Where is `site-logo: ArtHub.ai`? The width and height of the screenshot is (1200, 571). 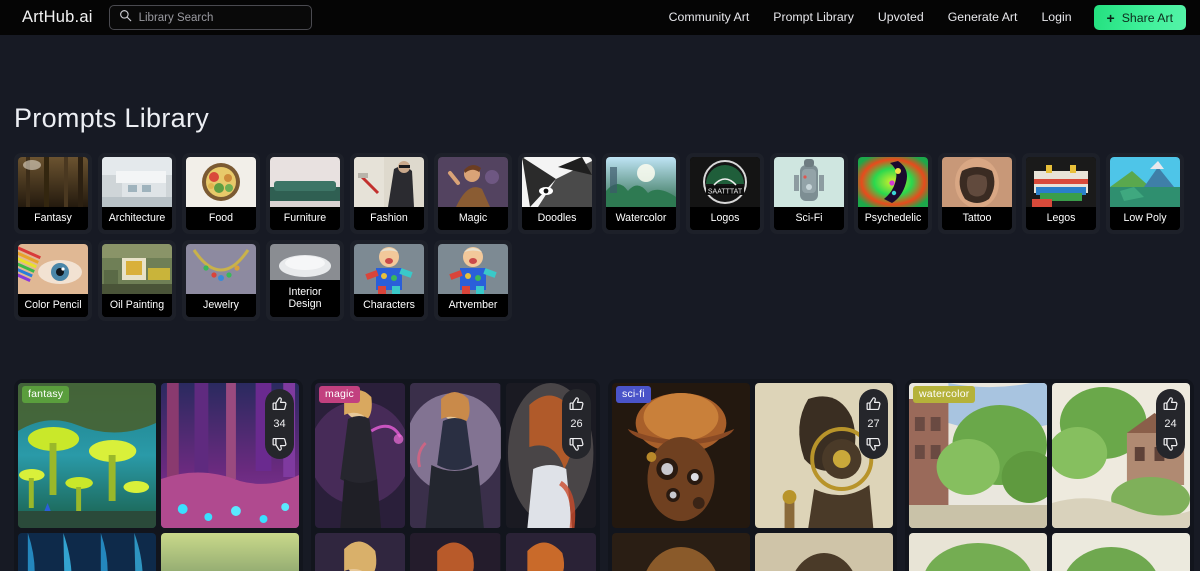
site-logo: ArtHub.ai is located at coordinates (57, 17).